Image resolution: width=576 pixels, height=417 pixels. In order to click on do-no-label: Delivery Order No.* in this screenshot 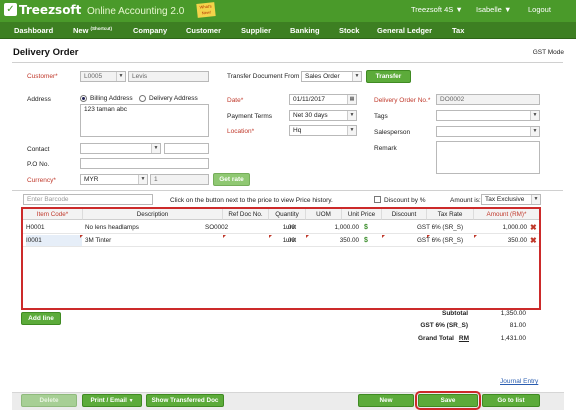, I will do `click(402, 100)`.